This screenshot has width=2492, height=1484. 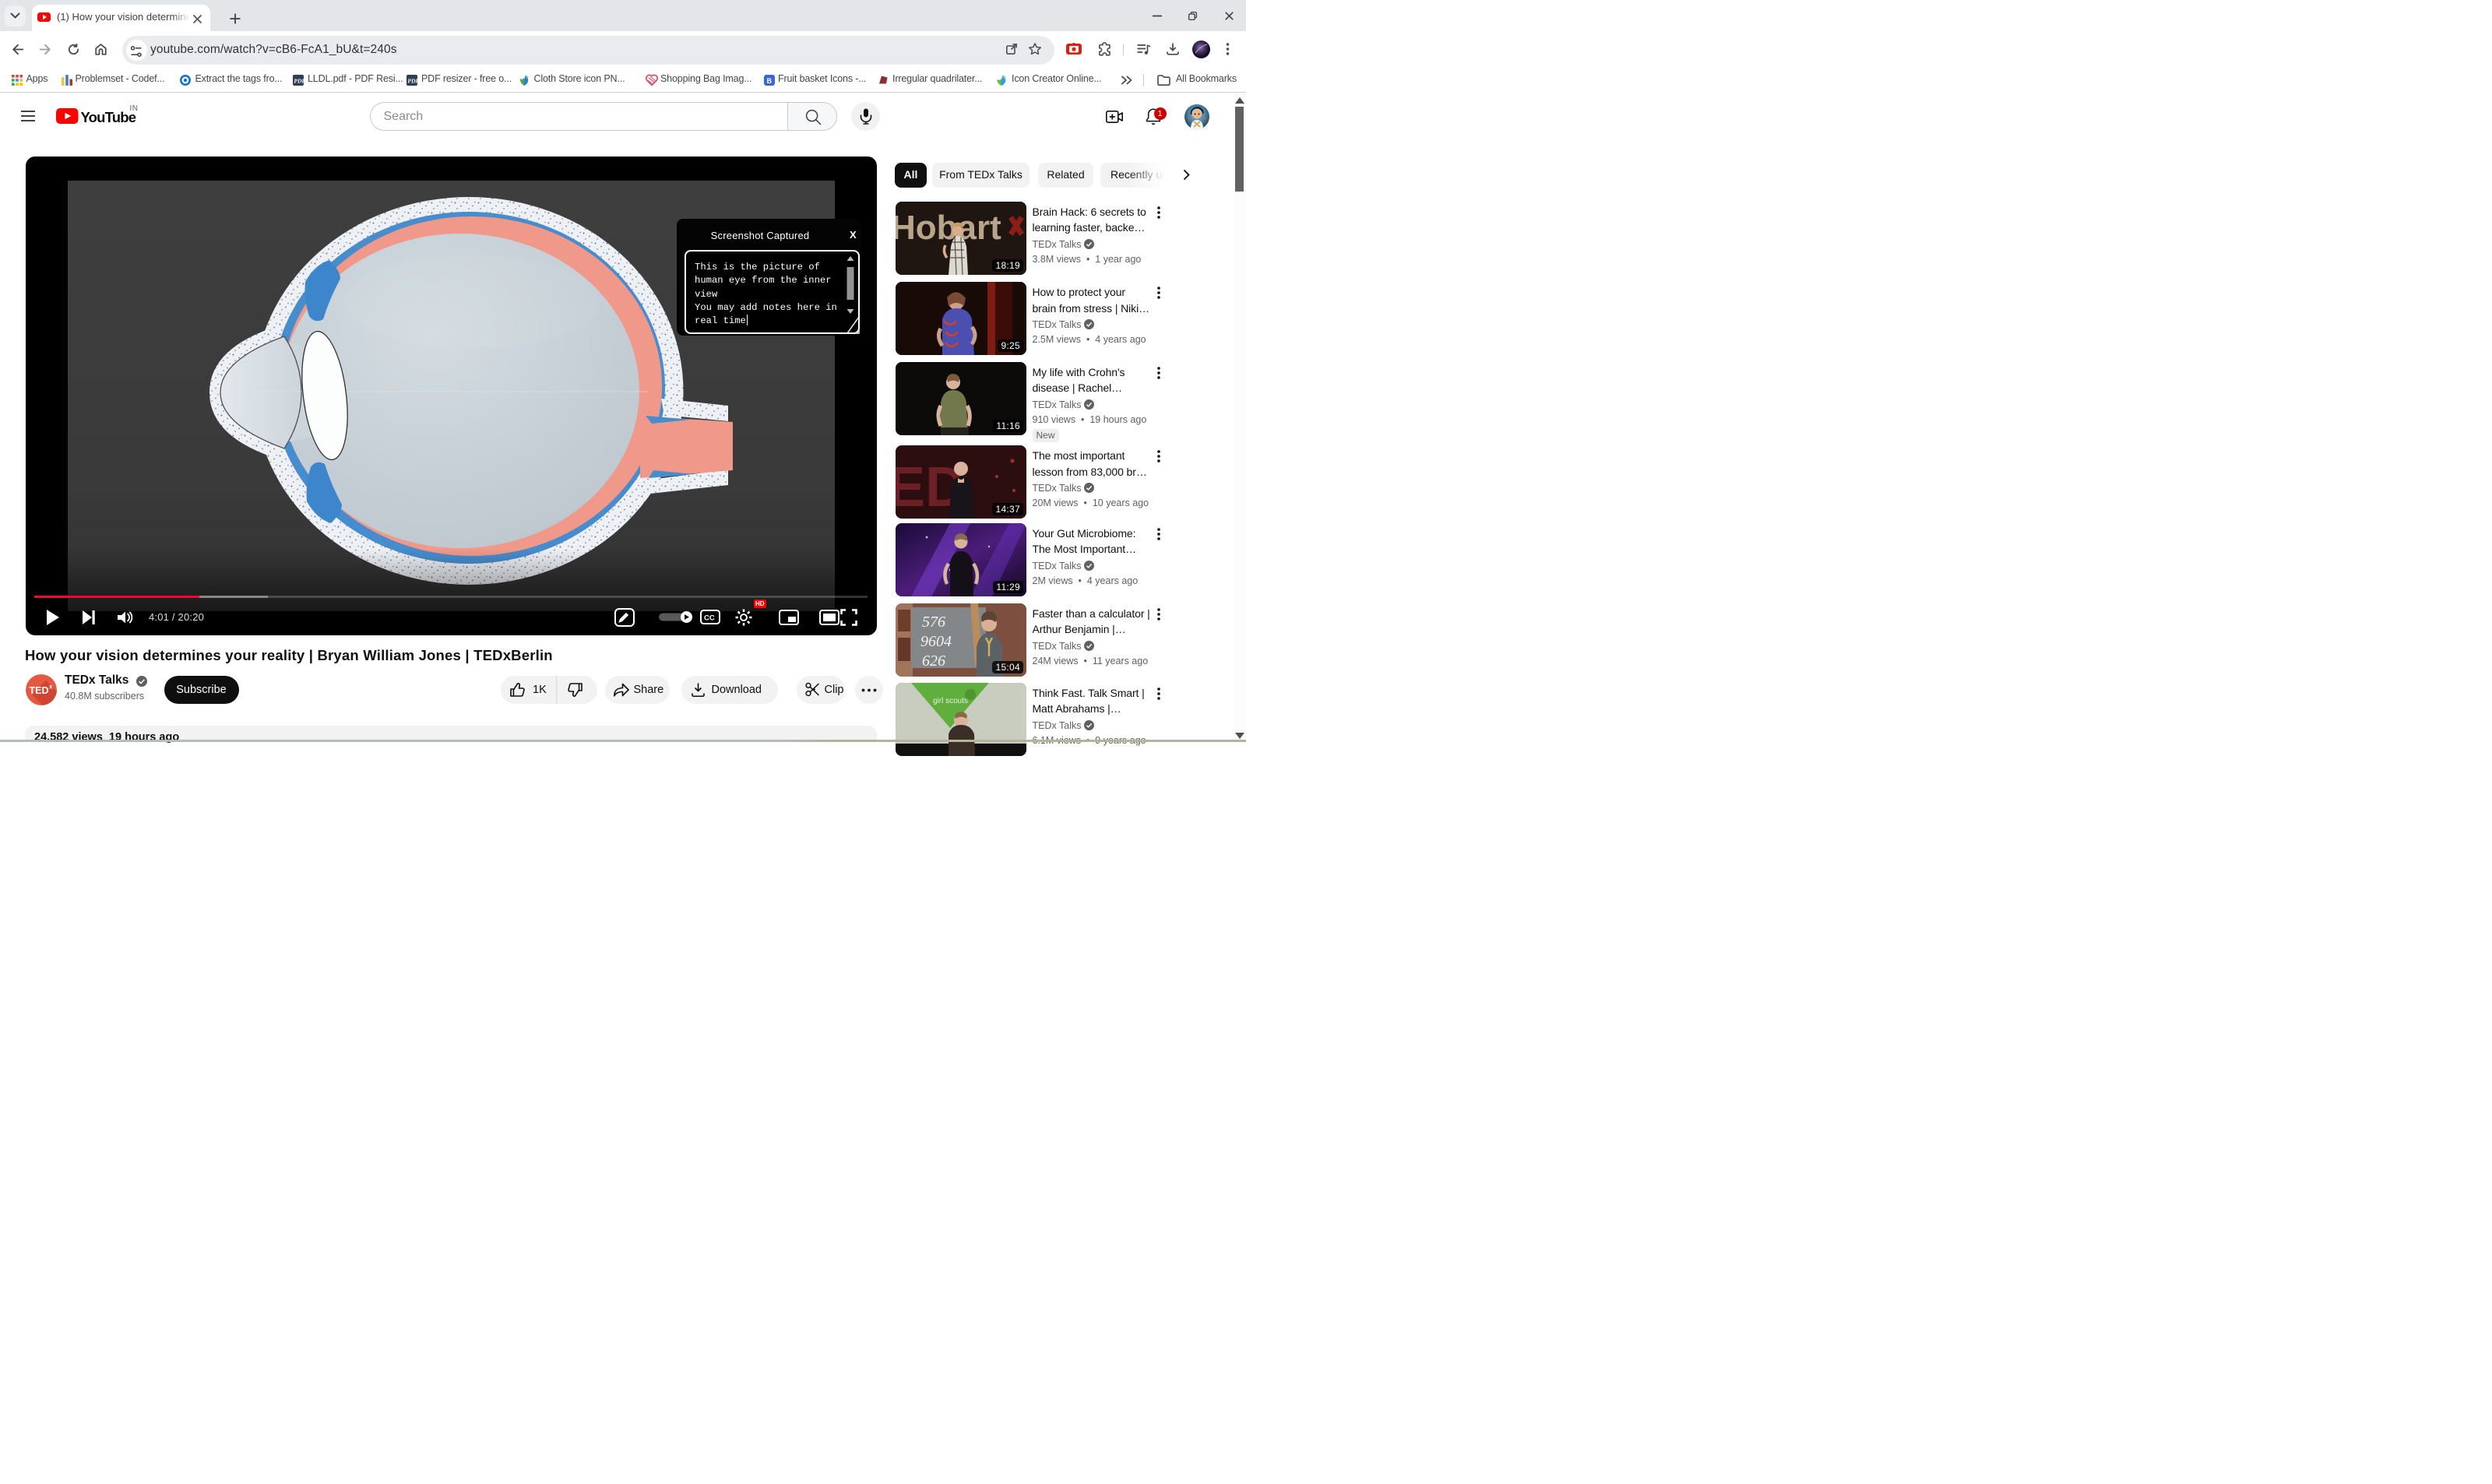 I want to click on svg-text: Hobart, so click(x=948, y=228).